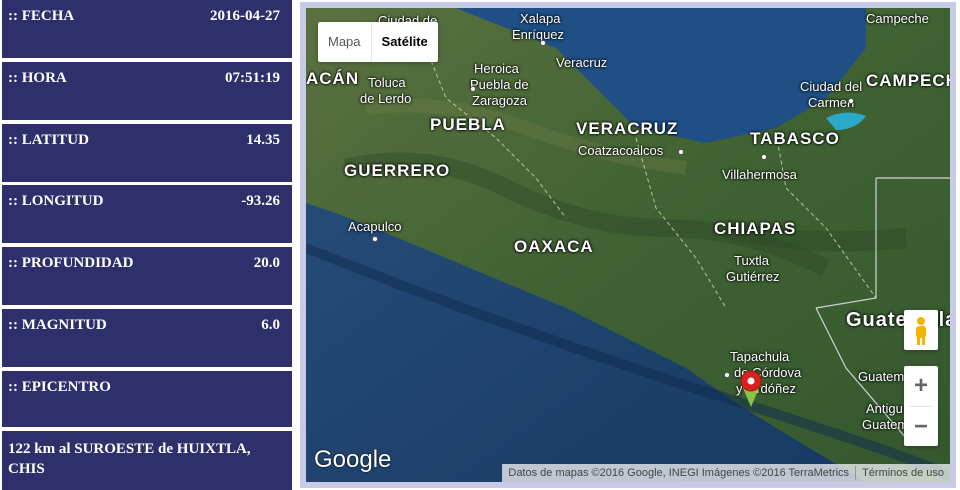  What do you see at coordinates (37, 78) in the screenshot?
I see `hora-label: :: HORA` at bounding box center [37, 78].